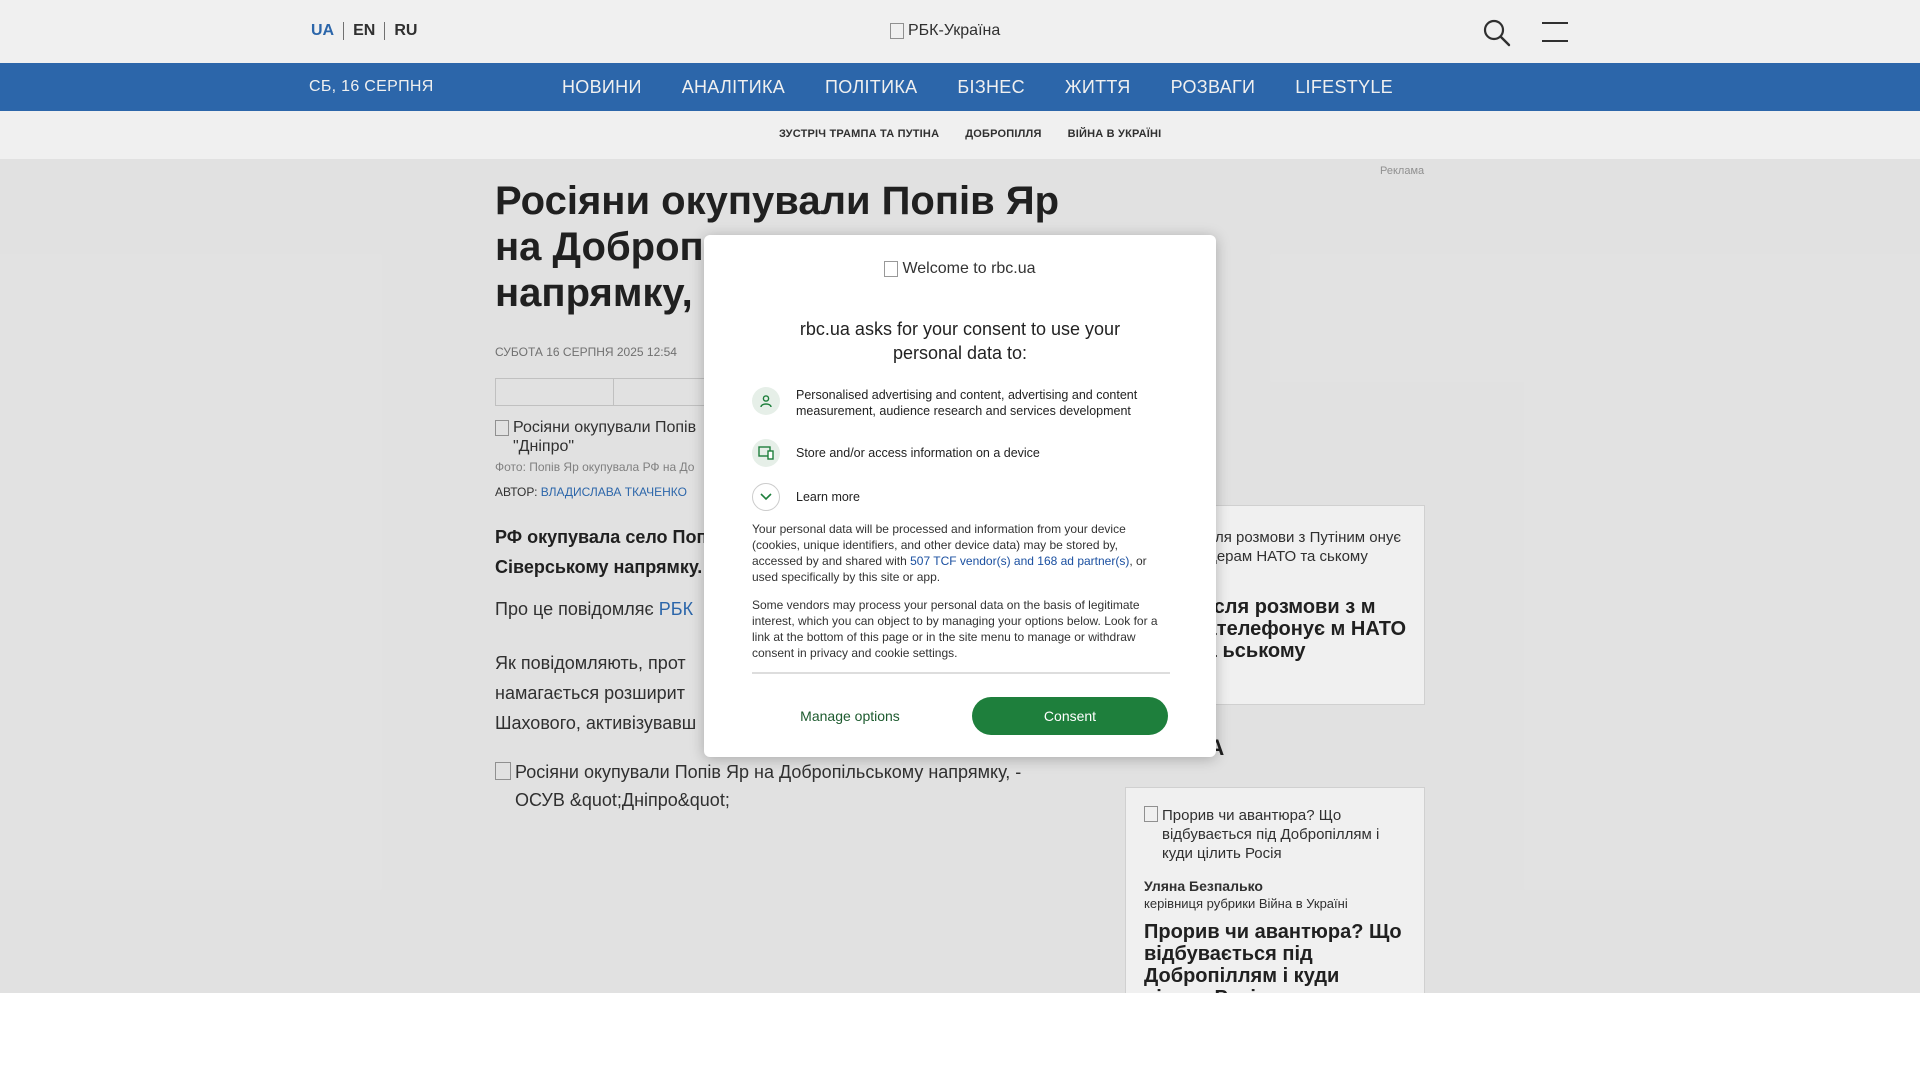 The width and height of the screenshot is (1920, 1080). Describe the element at coordinates (961, 673) in the screenshot. I see `divider` at that location.